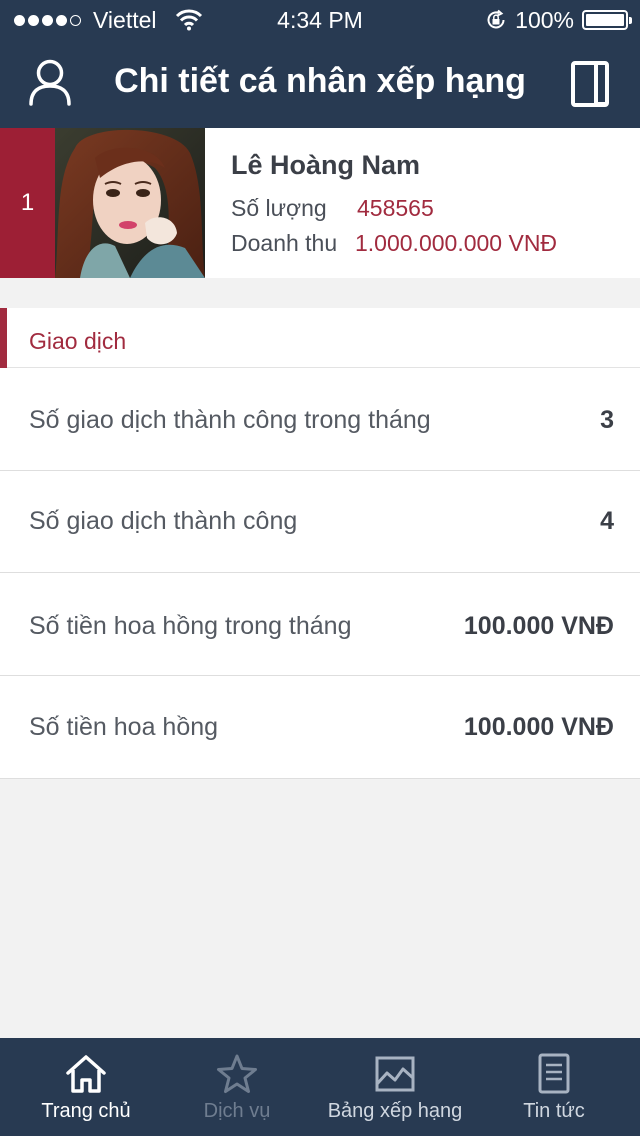 This screenshot has height=1136, width=640. Describe the element at coordinates (395, 208) in the screenshot. I see `quantity-value: 458565` at that location.